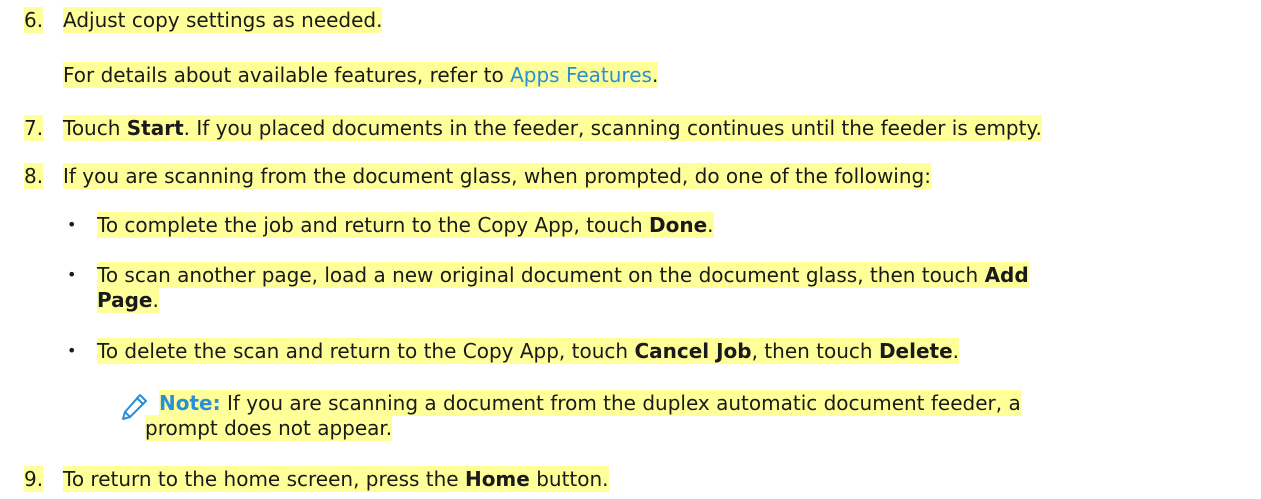 This screenshot has width=1261, height=499. What do you see at coordinates (678, 225) in the screenshot?
I see `done-keyword: Done` at bounding box center [678, 225].